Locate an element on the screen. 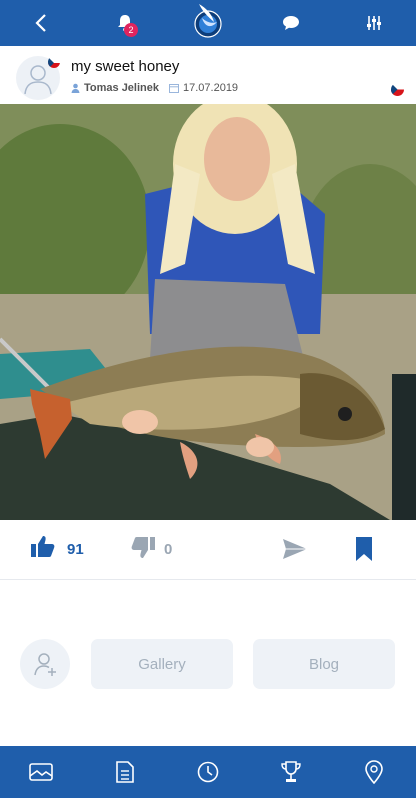  back-icon is located at coordinates (40, 23).